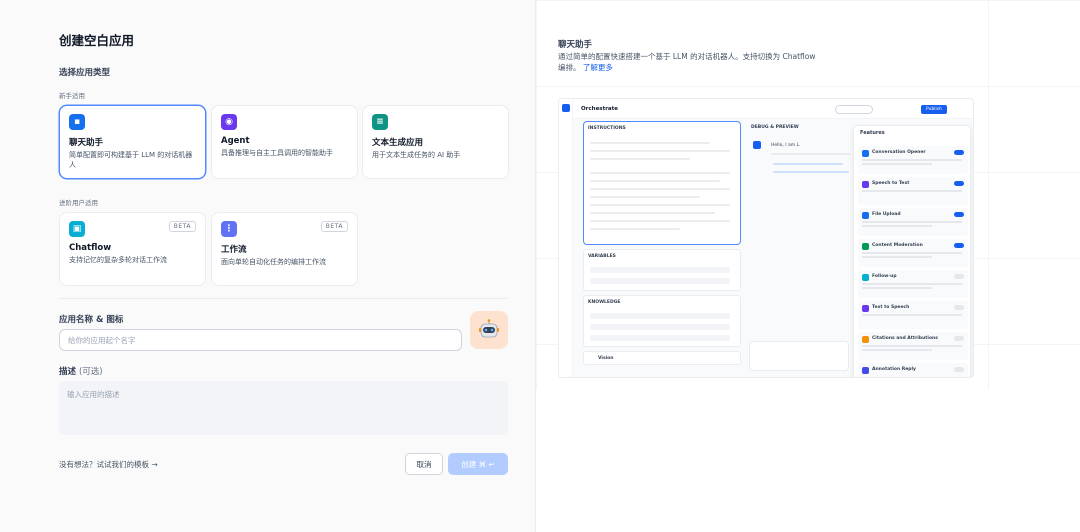 This screenshot has height=532, width=1080. Describe the element at coordinates (913, 370) in the screenshot. I see `feature-item: Annotation Reply` at that location.